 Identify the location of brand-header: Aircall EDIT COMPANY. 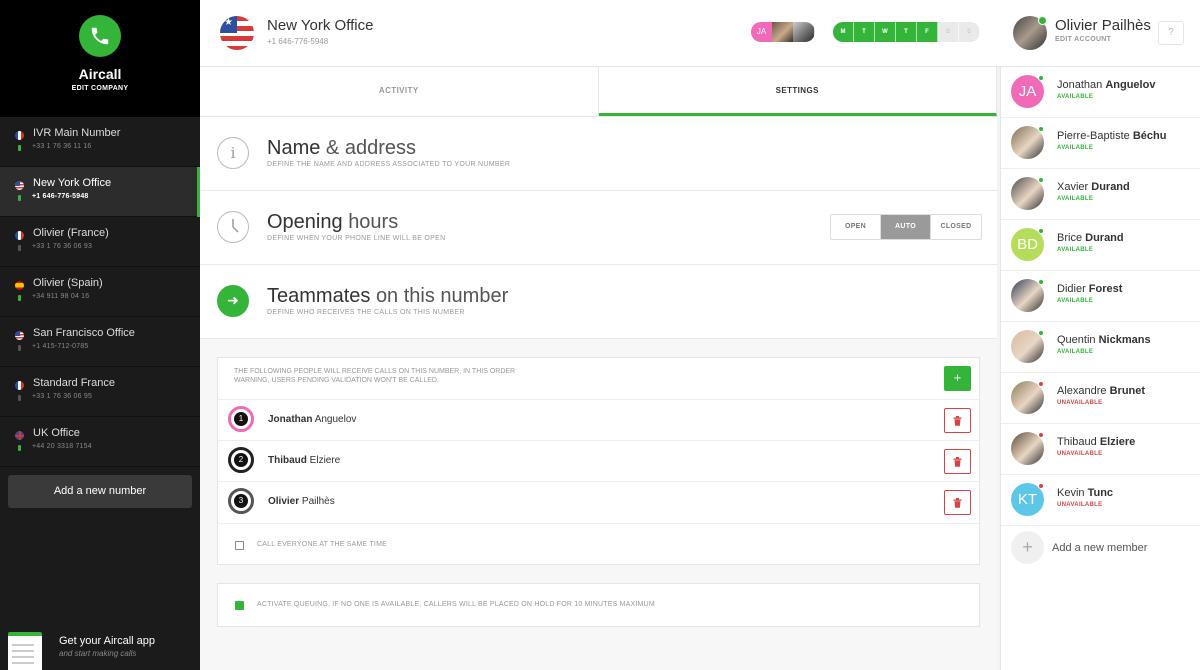
(100, 58).